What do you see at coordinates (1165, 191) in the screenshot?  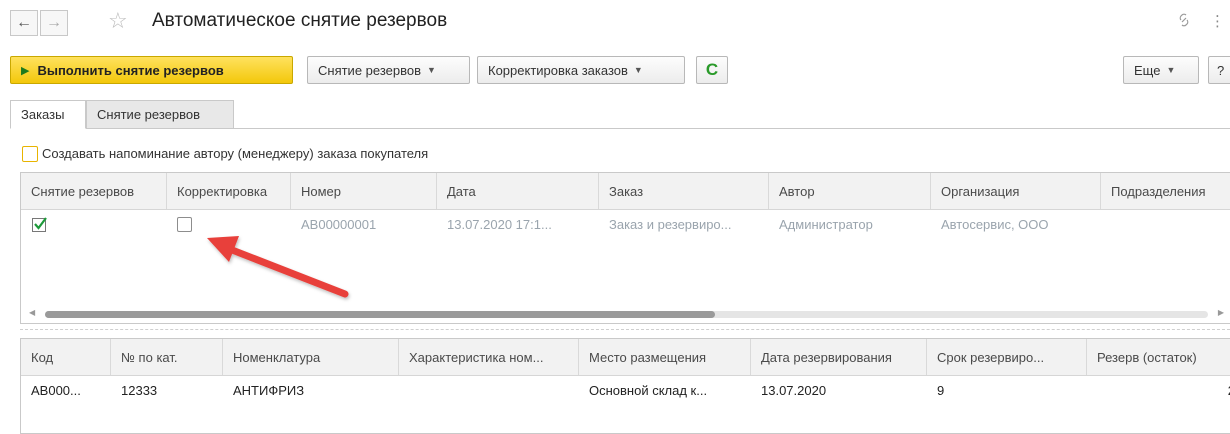 I see `column-header: Подразделения` at bounding box center [1165, 191].